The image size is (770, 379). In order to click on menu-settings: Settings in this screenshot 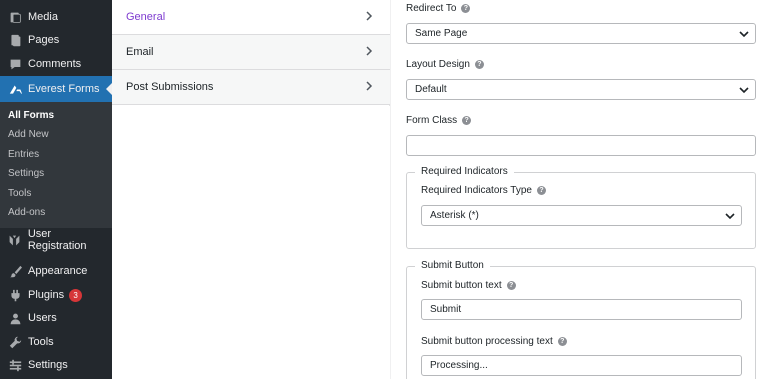, I will do `click(56, 365)`.